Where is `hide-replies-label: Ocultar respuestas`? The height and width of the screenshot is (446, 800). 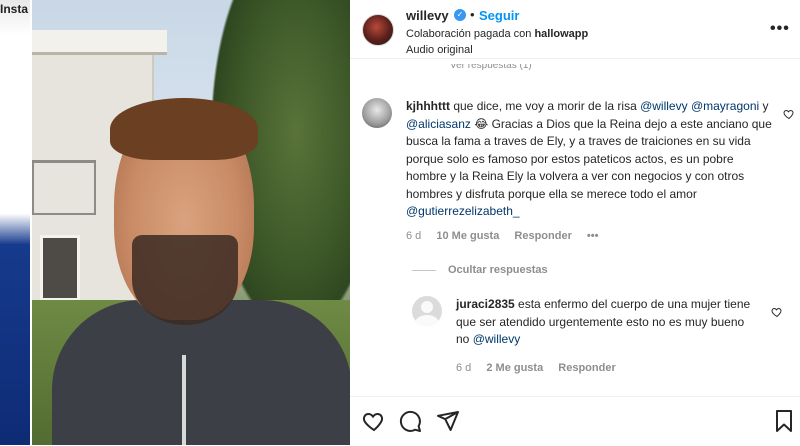
hide-replies-label: Ocultar respuestas is located at coordinates (498, 270).